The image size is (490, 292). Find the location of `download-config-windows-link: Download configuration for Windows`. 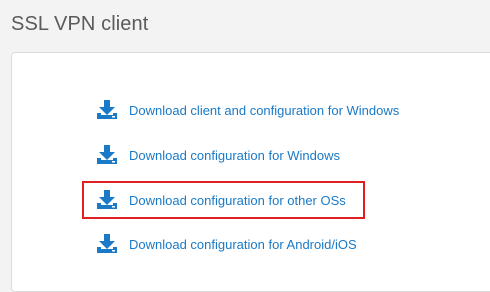

download-config-windows-link: Download configuration for Windows is located at coordinates (218, 155).